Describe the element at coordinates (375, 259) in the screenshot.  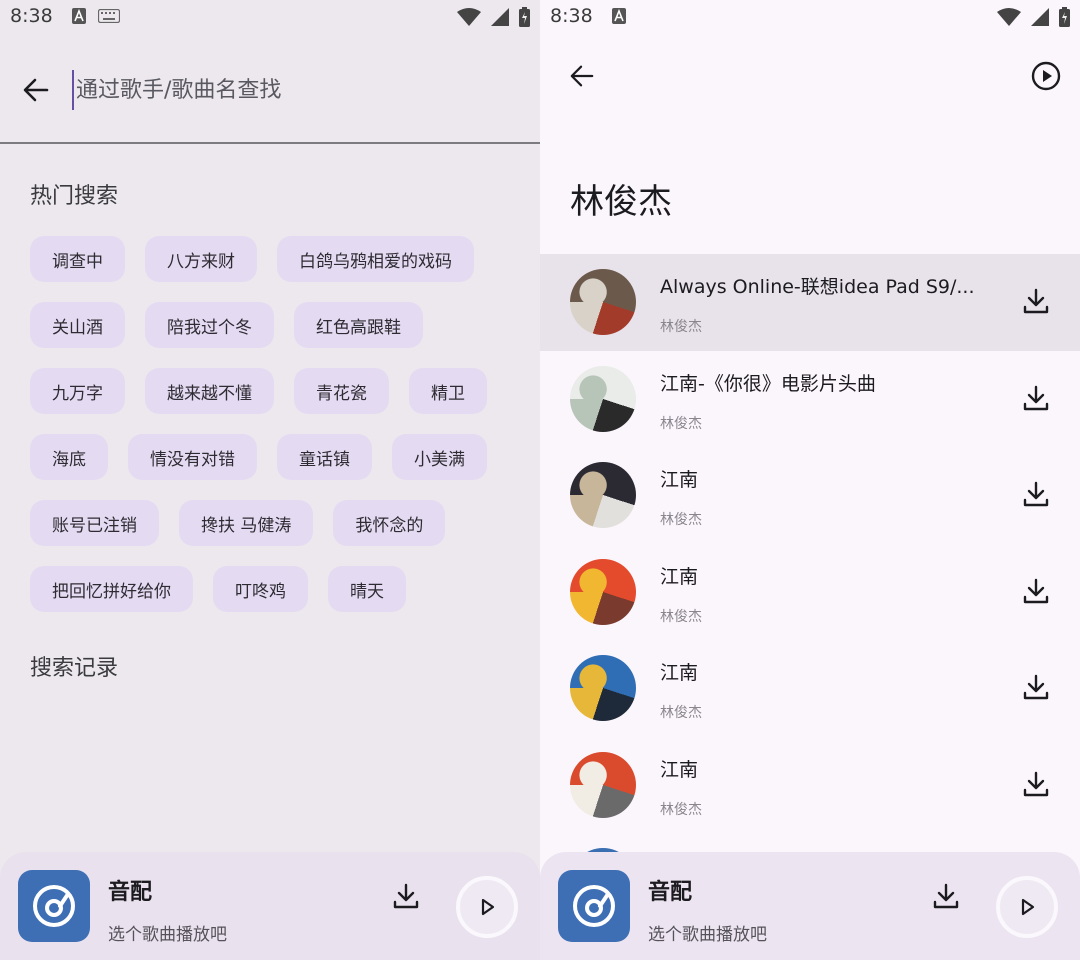
I see `hot-search-chip: 白鸽乌鸦相爱的戏码` at that location.